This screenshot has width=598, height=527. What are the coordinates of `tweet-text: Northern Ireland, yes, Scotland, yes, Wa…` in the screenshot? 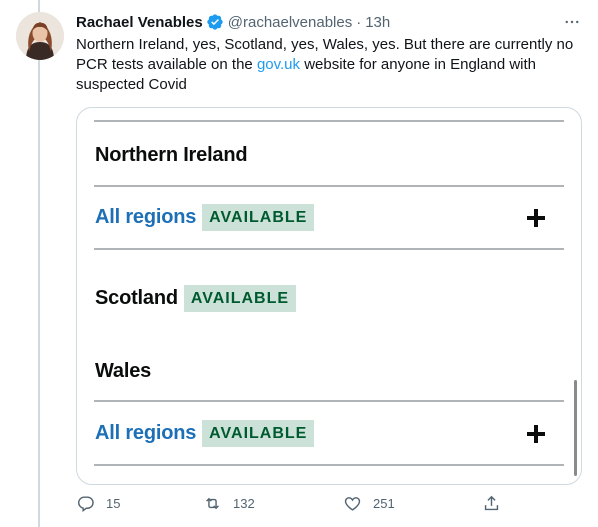 It's located at (328, 65).